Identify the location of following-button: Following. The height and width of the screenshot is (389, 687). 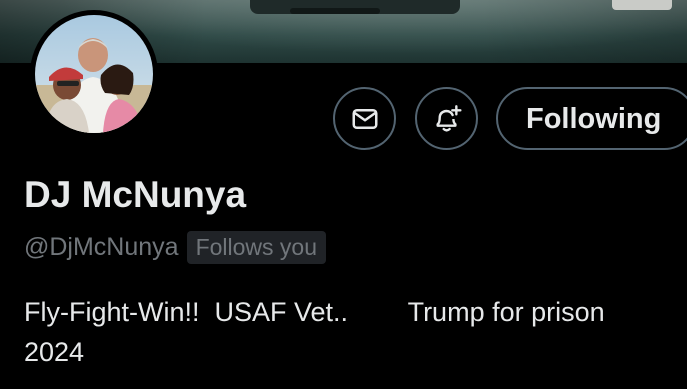
(591, 118).